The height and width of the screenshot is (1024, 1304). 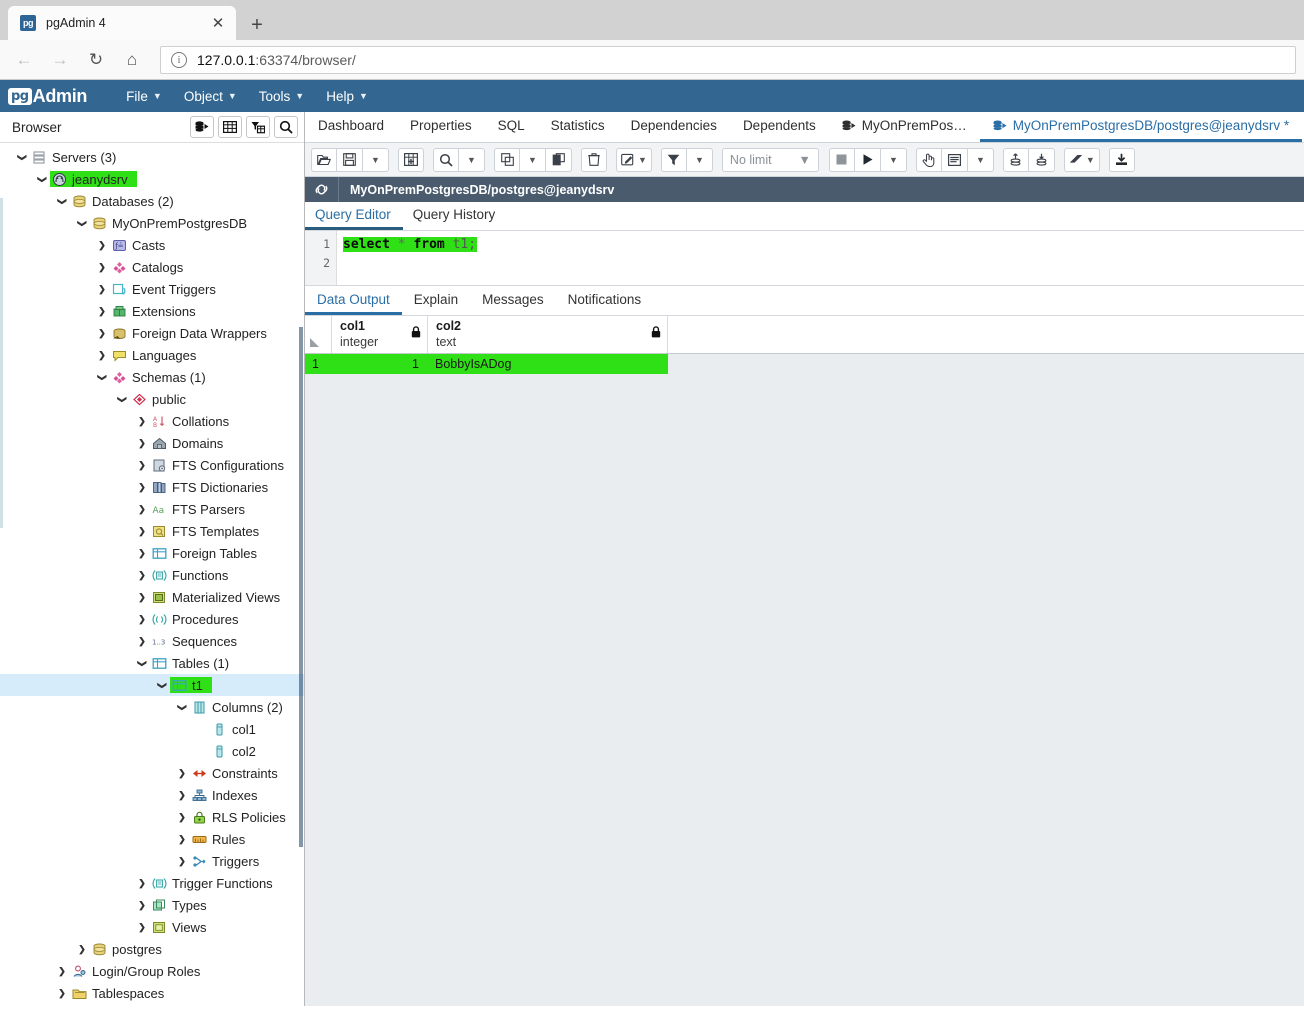 I want to click on filter-button, so click(x=673, y=159).